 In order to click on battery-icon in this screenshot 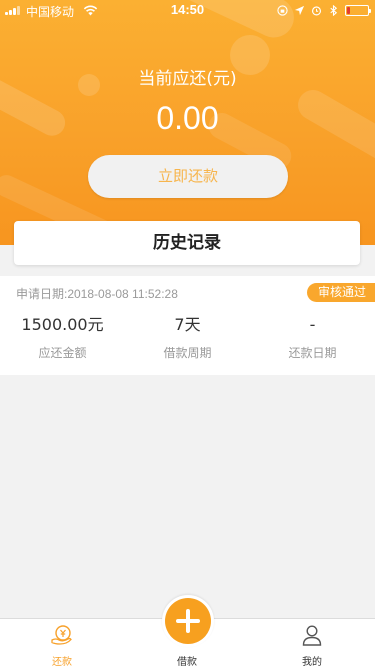, I will do `click(358, 10)`.